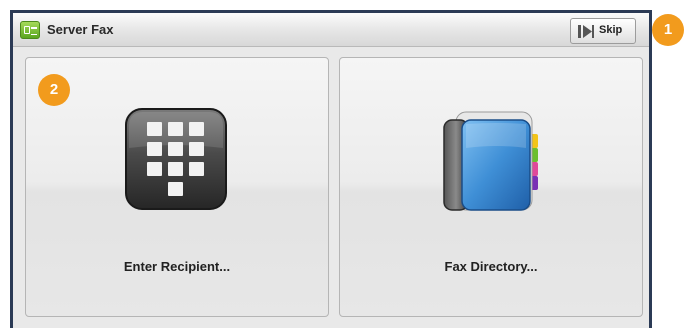 The width and height of the screenshot is (693, 328). What do you see at coordinates (30, 30) in the screenshot?
I see `server-fax-app-icon` at bounding box center [30, 30].